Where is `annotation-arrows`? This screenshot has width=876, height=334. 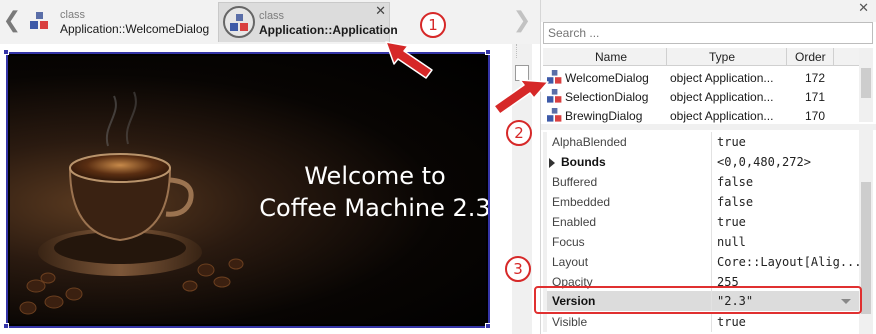 annotation-arrows is located at coordinates (467, 78).